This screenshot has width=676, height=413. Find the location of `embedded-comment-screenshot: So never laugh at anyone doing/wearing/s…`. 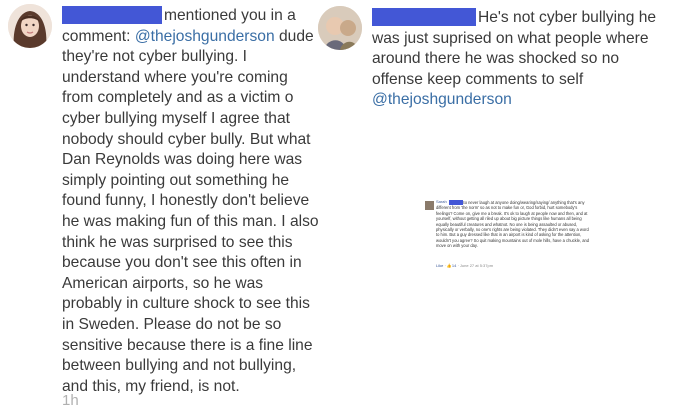

embedded-comment-screenshot: So never laugh at anyone doing/wearing/s… is located at coordinates (507, 234).